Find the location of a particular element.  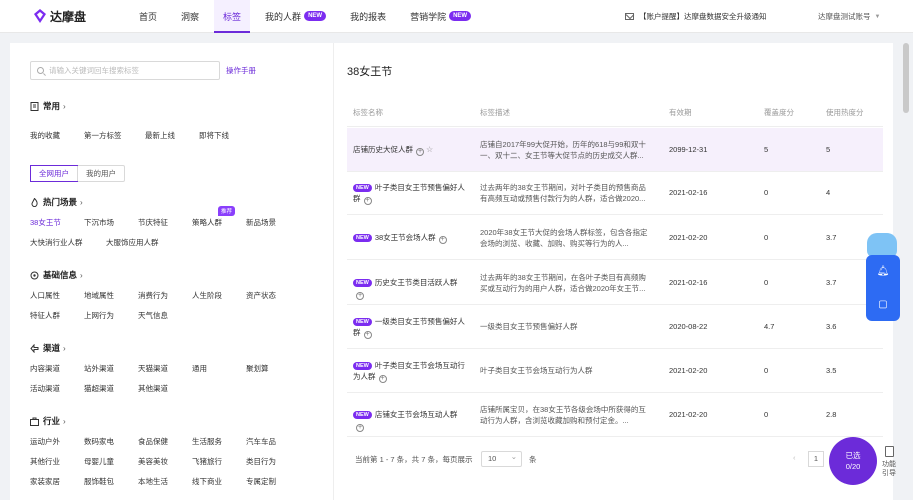

tag-item: 活动渠道 is located at coordinates (51, 388).